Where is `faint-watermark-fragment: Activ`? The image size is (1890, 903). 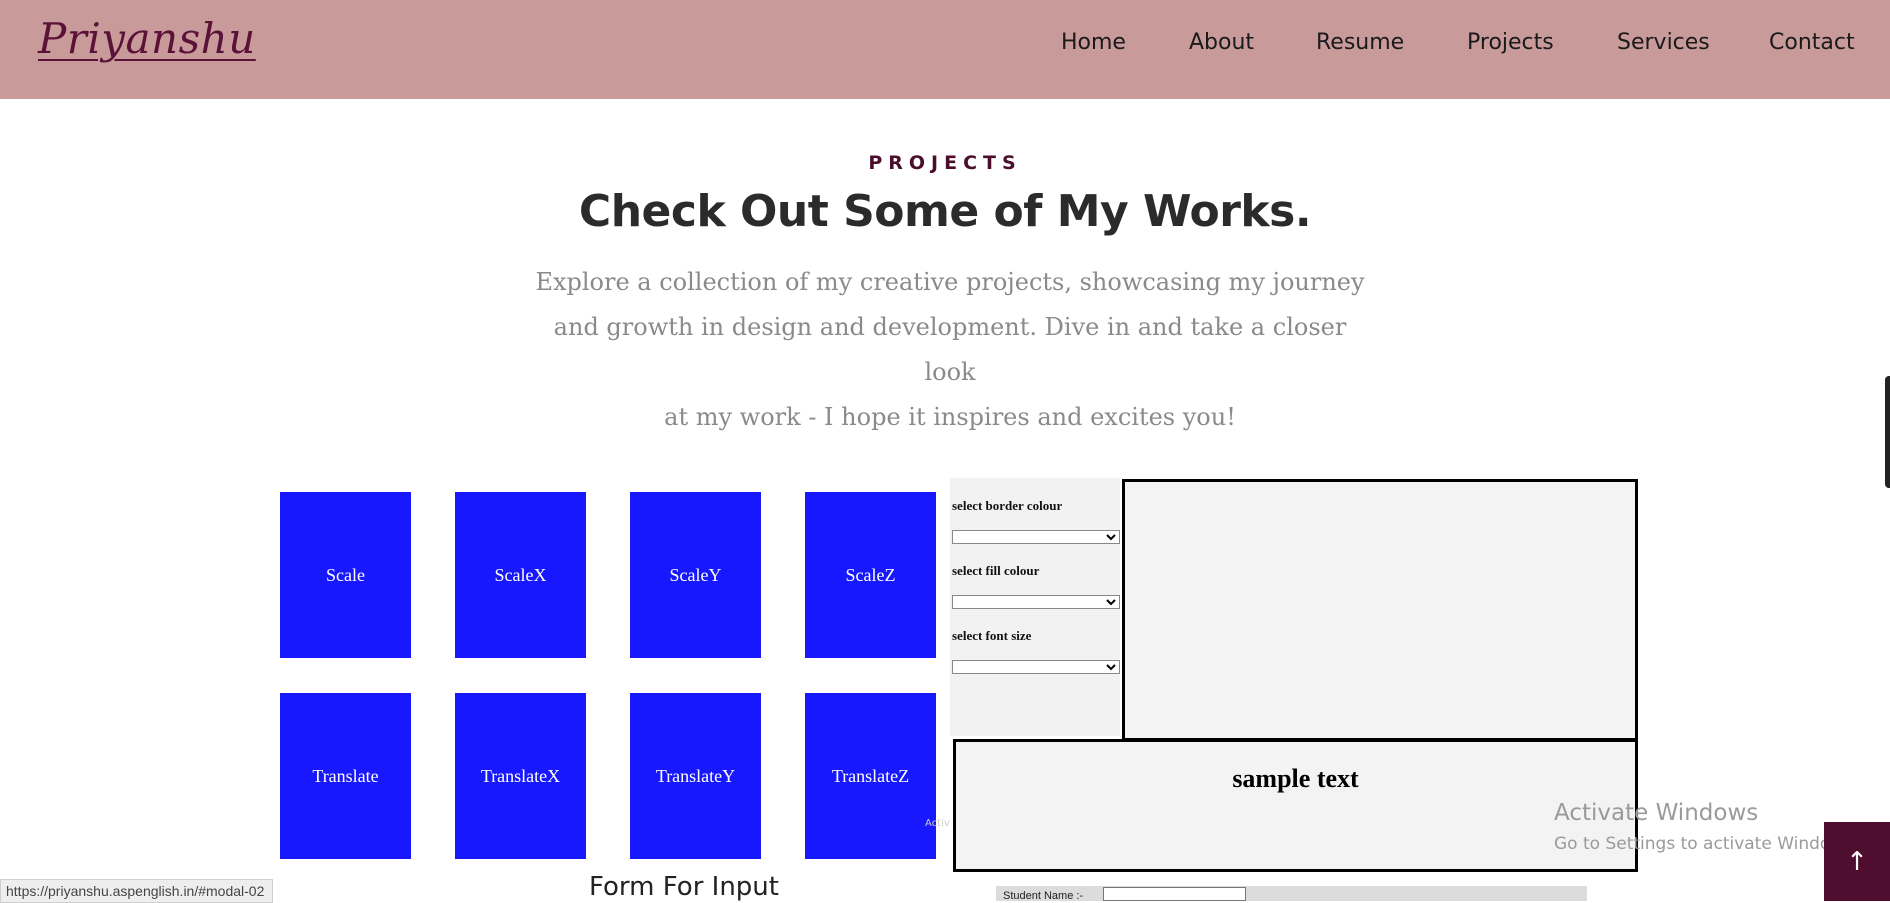
faint-watermark-fragment: Activ is located at coordinates (937, 823).